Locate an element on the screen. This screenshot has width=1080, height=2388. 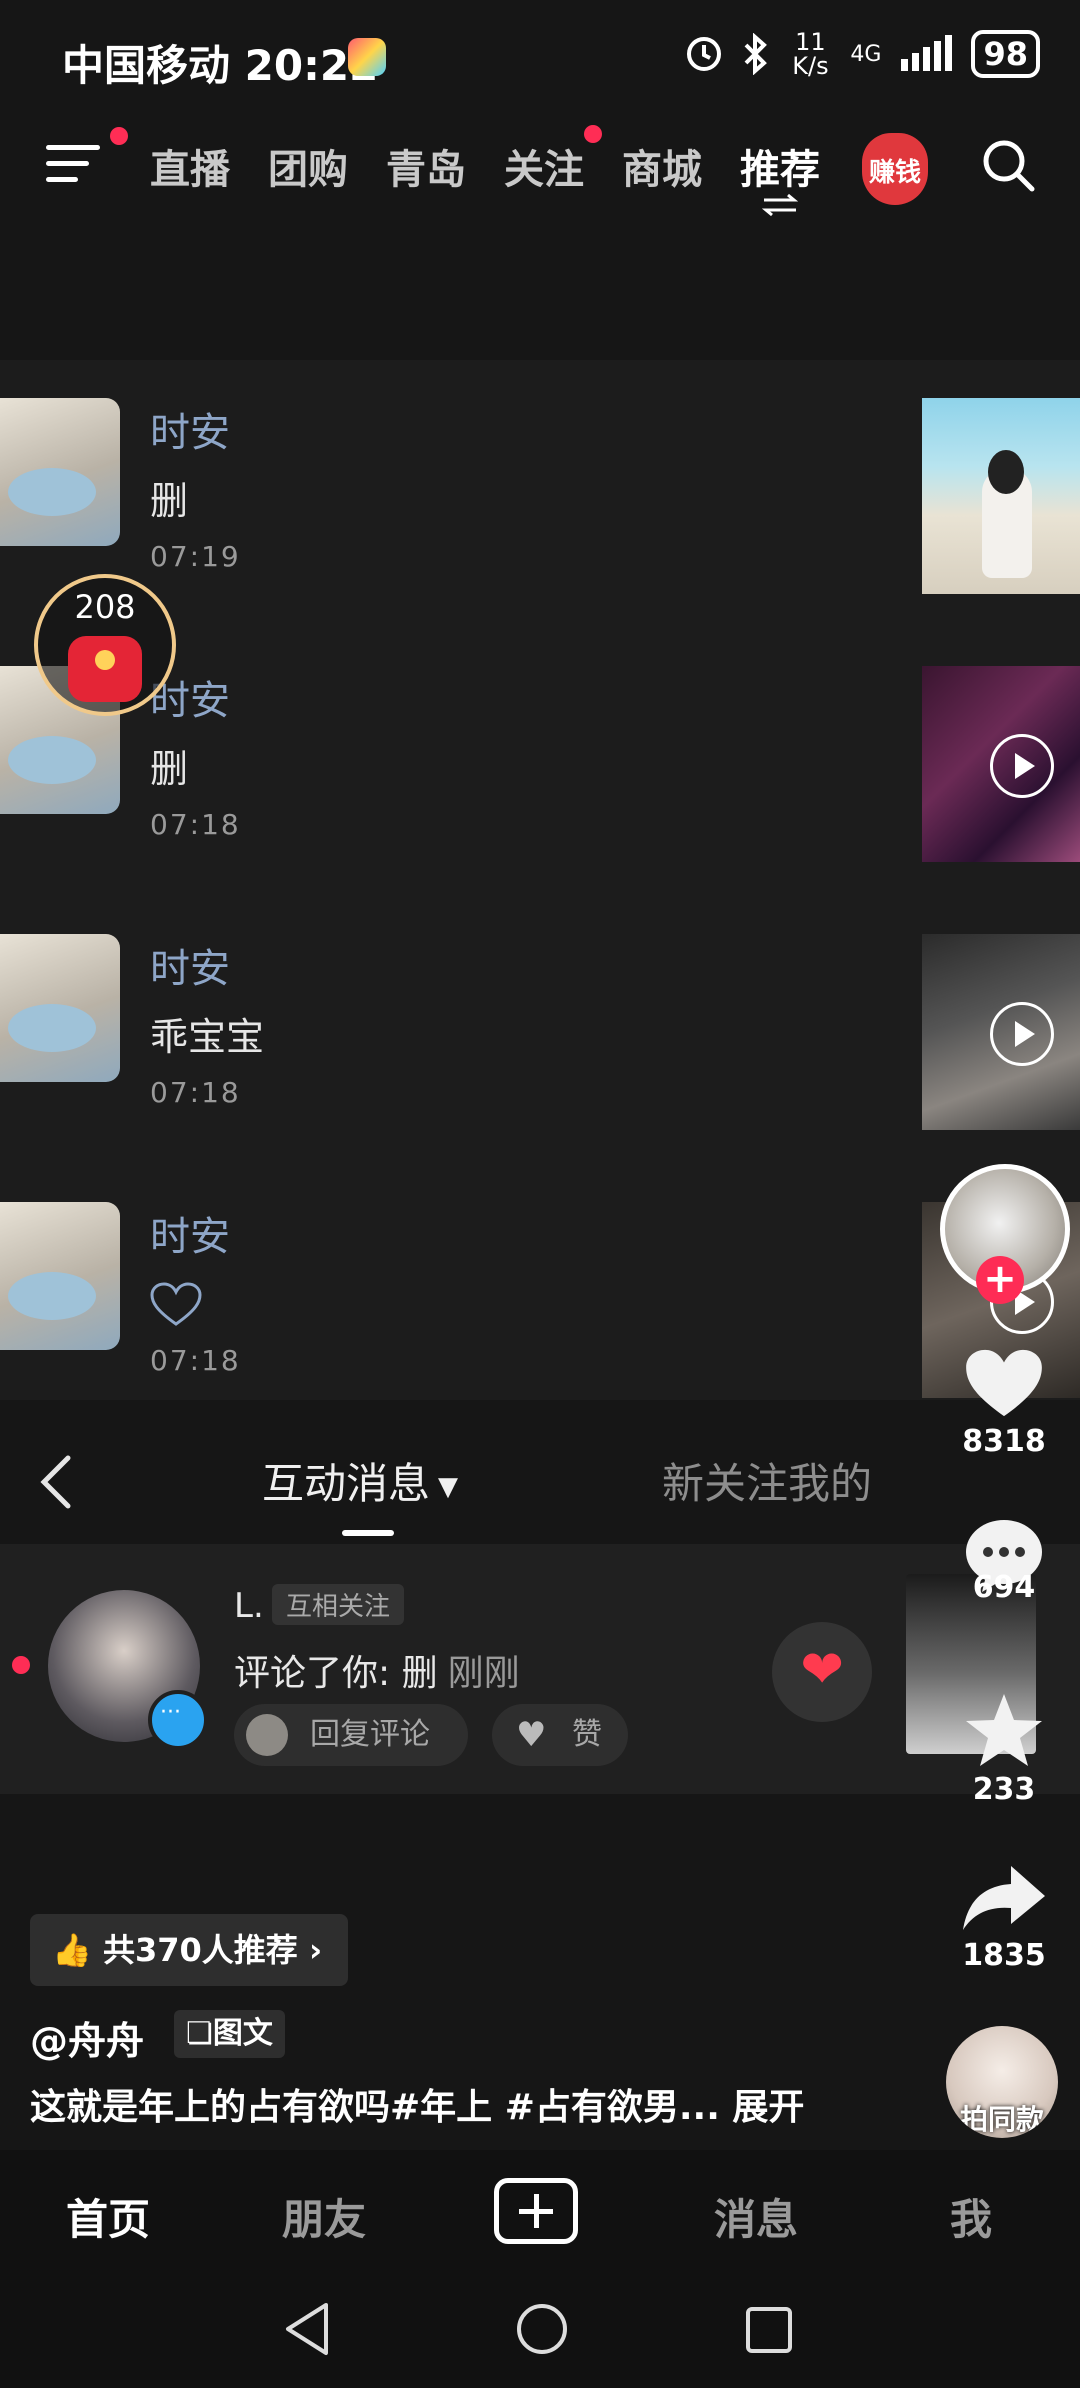
battery-icon: 98 is located at coordinates (1005, 54).